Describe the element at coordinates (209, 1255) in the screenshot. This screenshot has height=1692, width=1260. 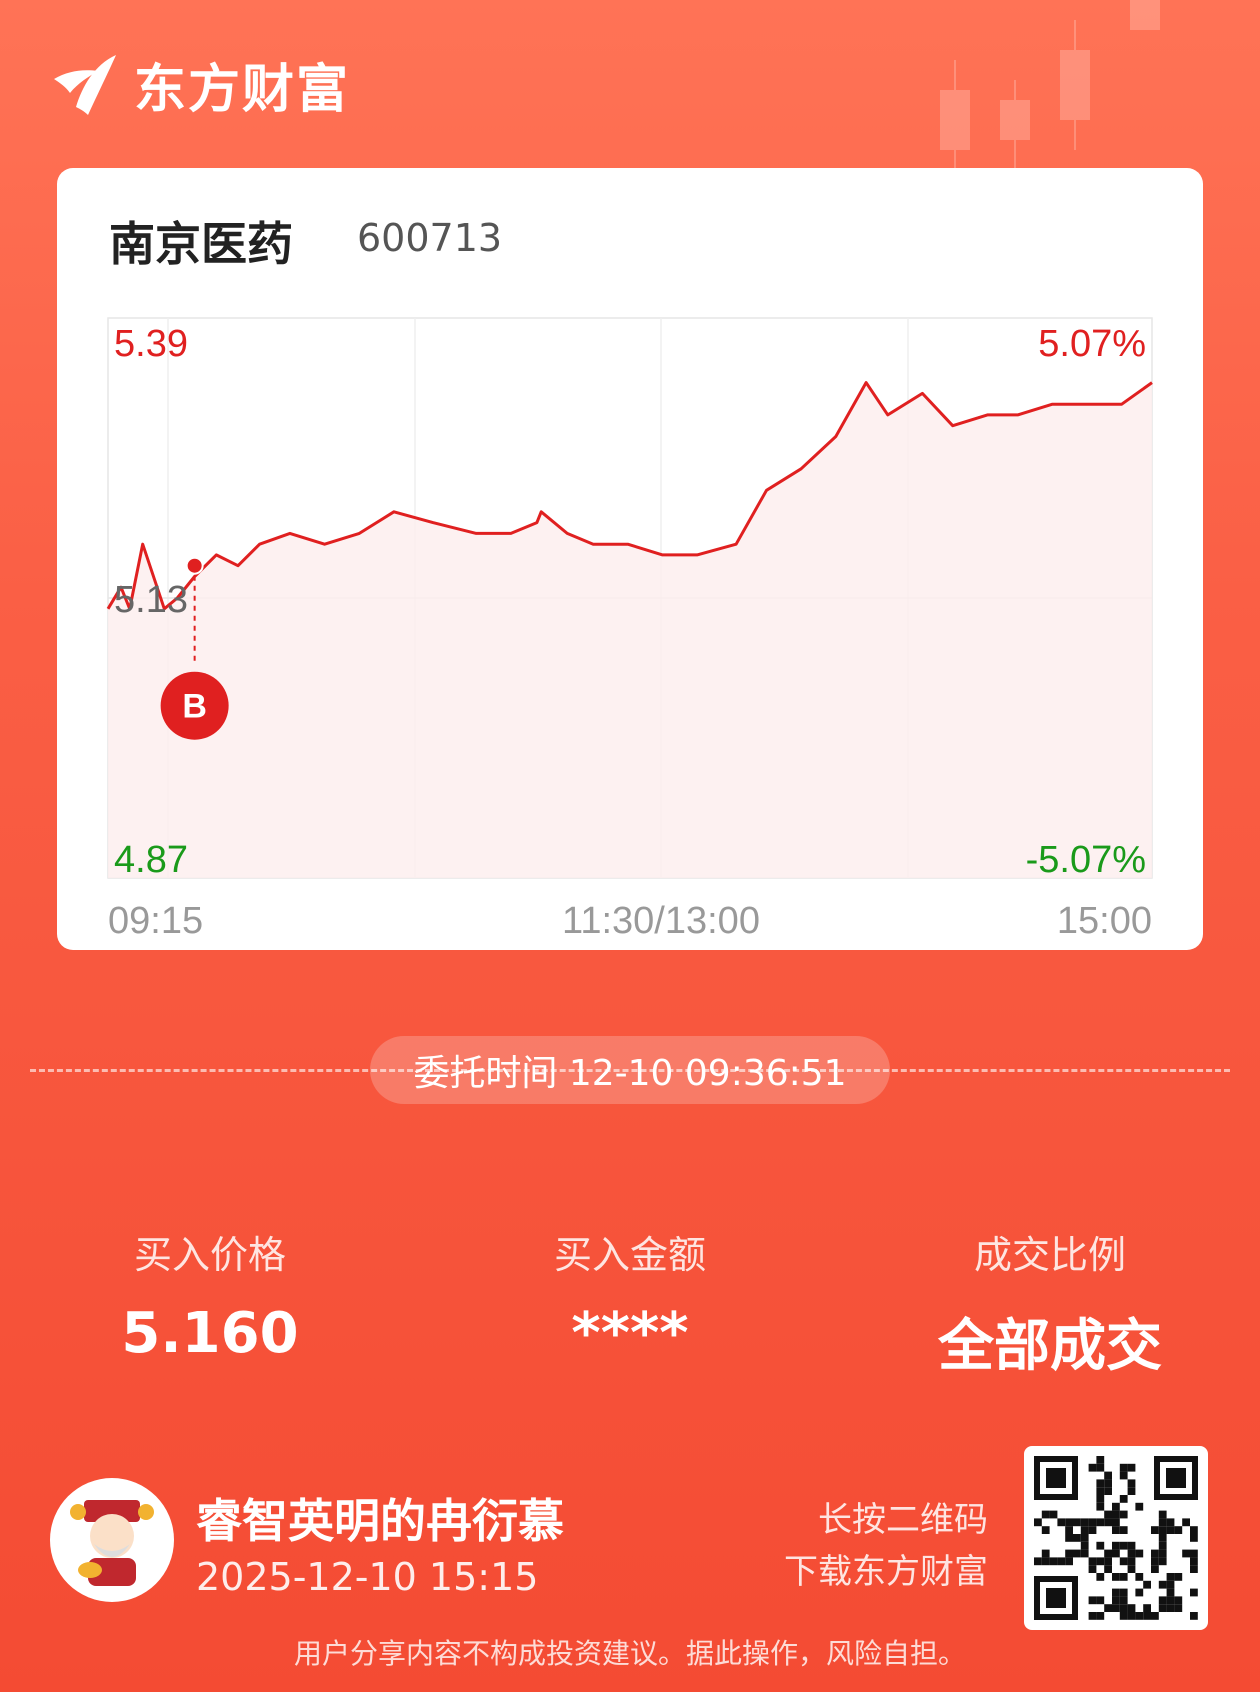
I see `stat-buy-price-label: 买入价格` at that location.